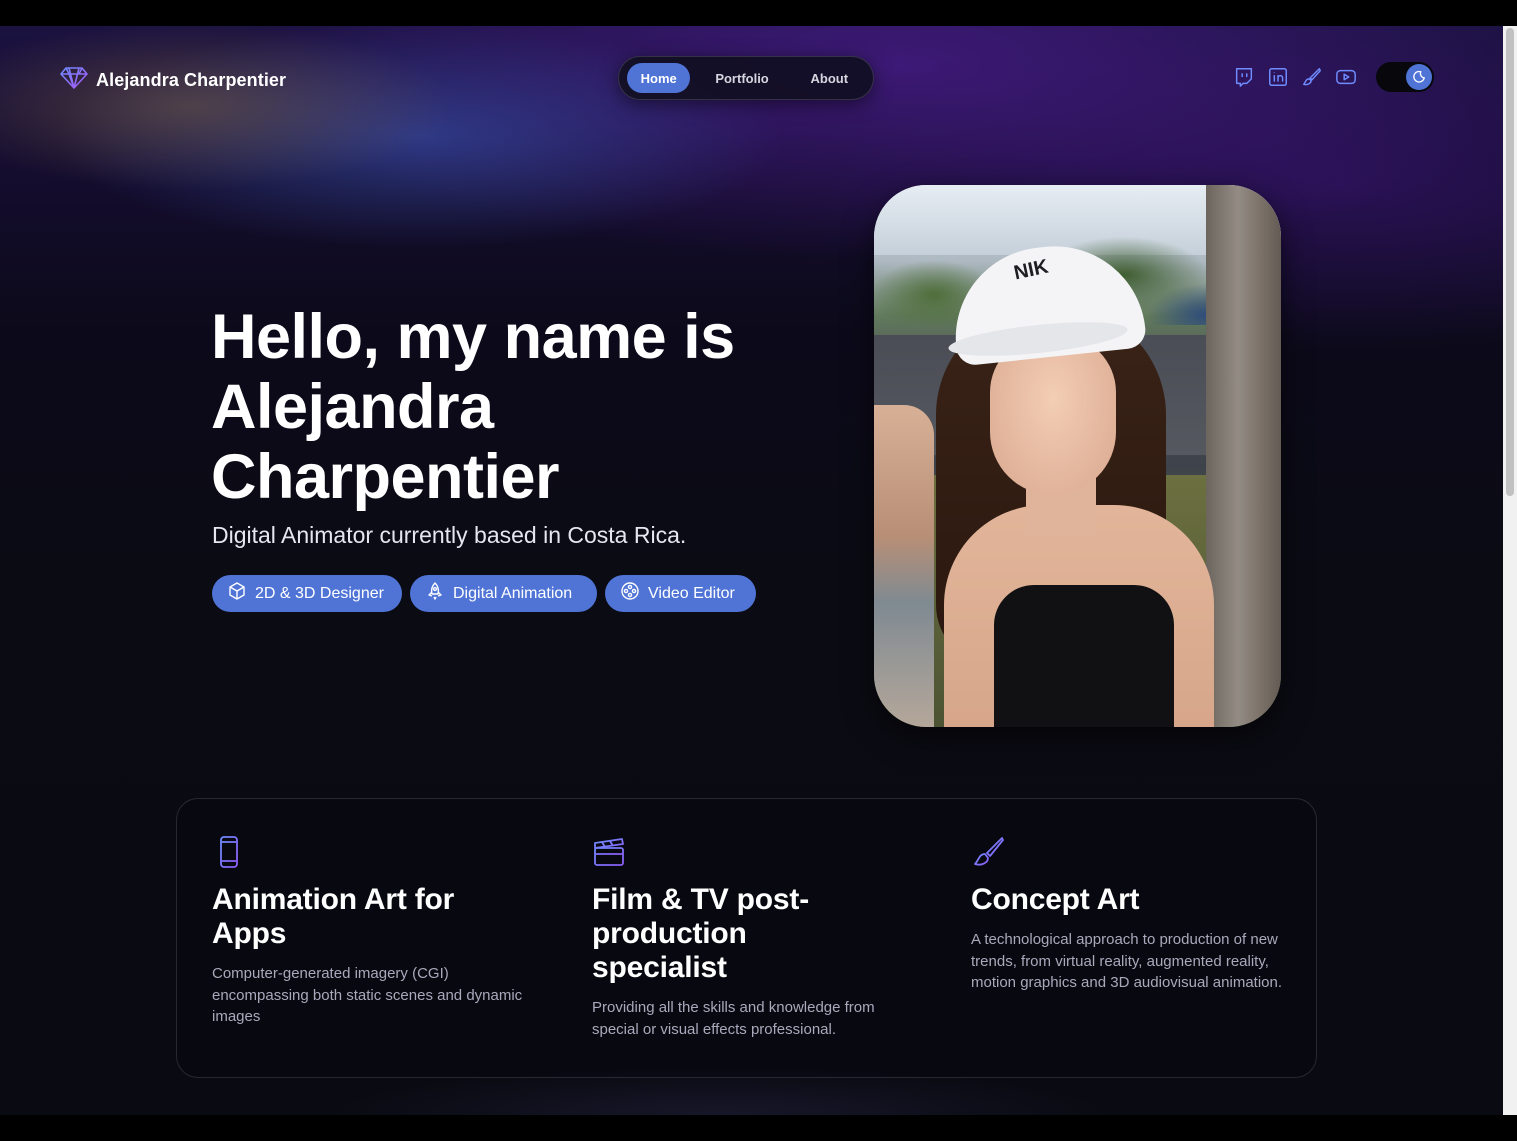  What do you see at coordinates (829, 78) in the screenshot?
I see `nav-about: About` at bounding box center [829, 78].